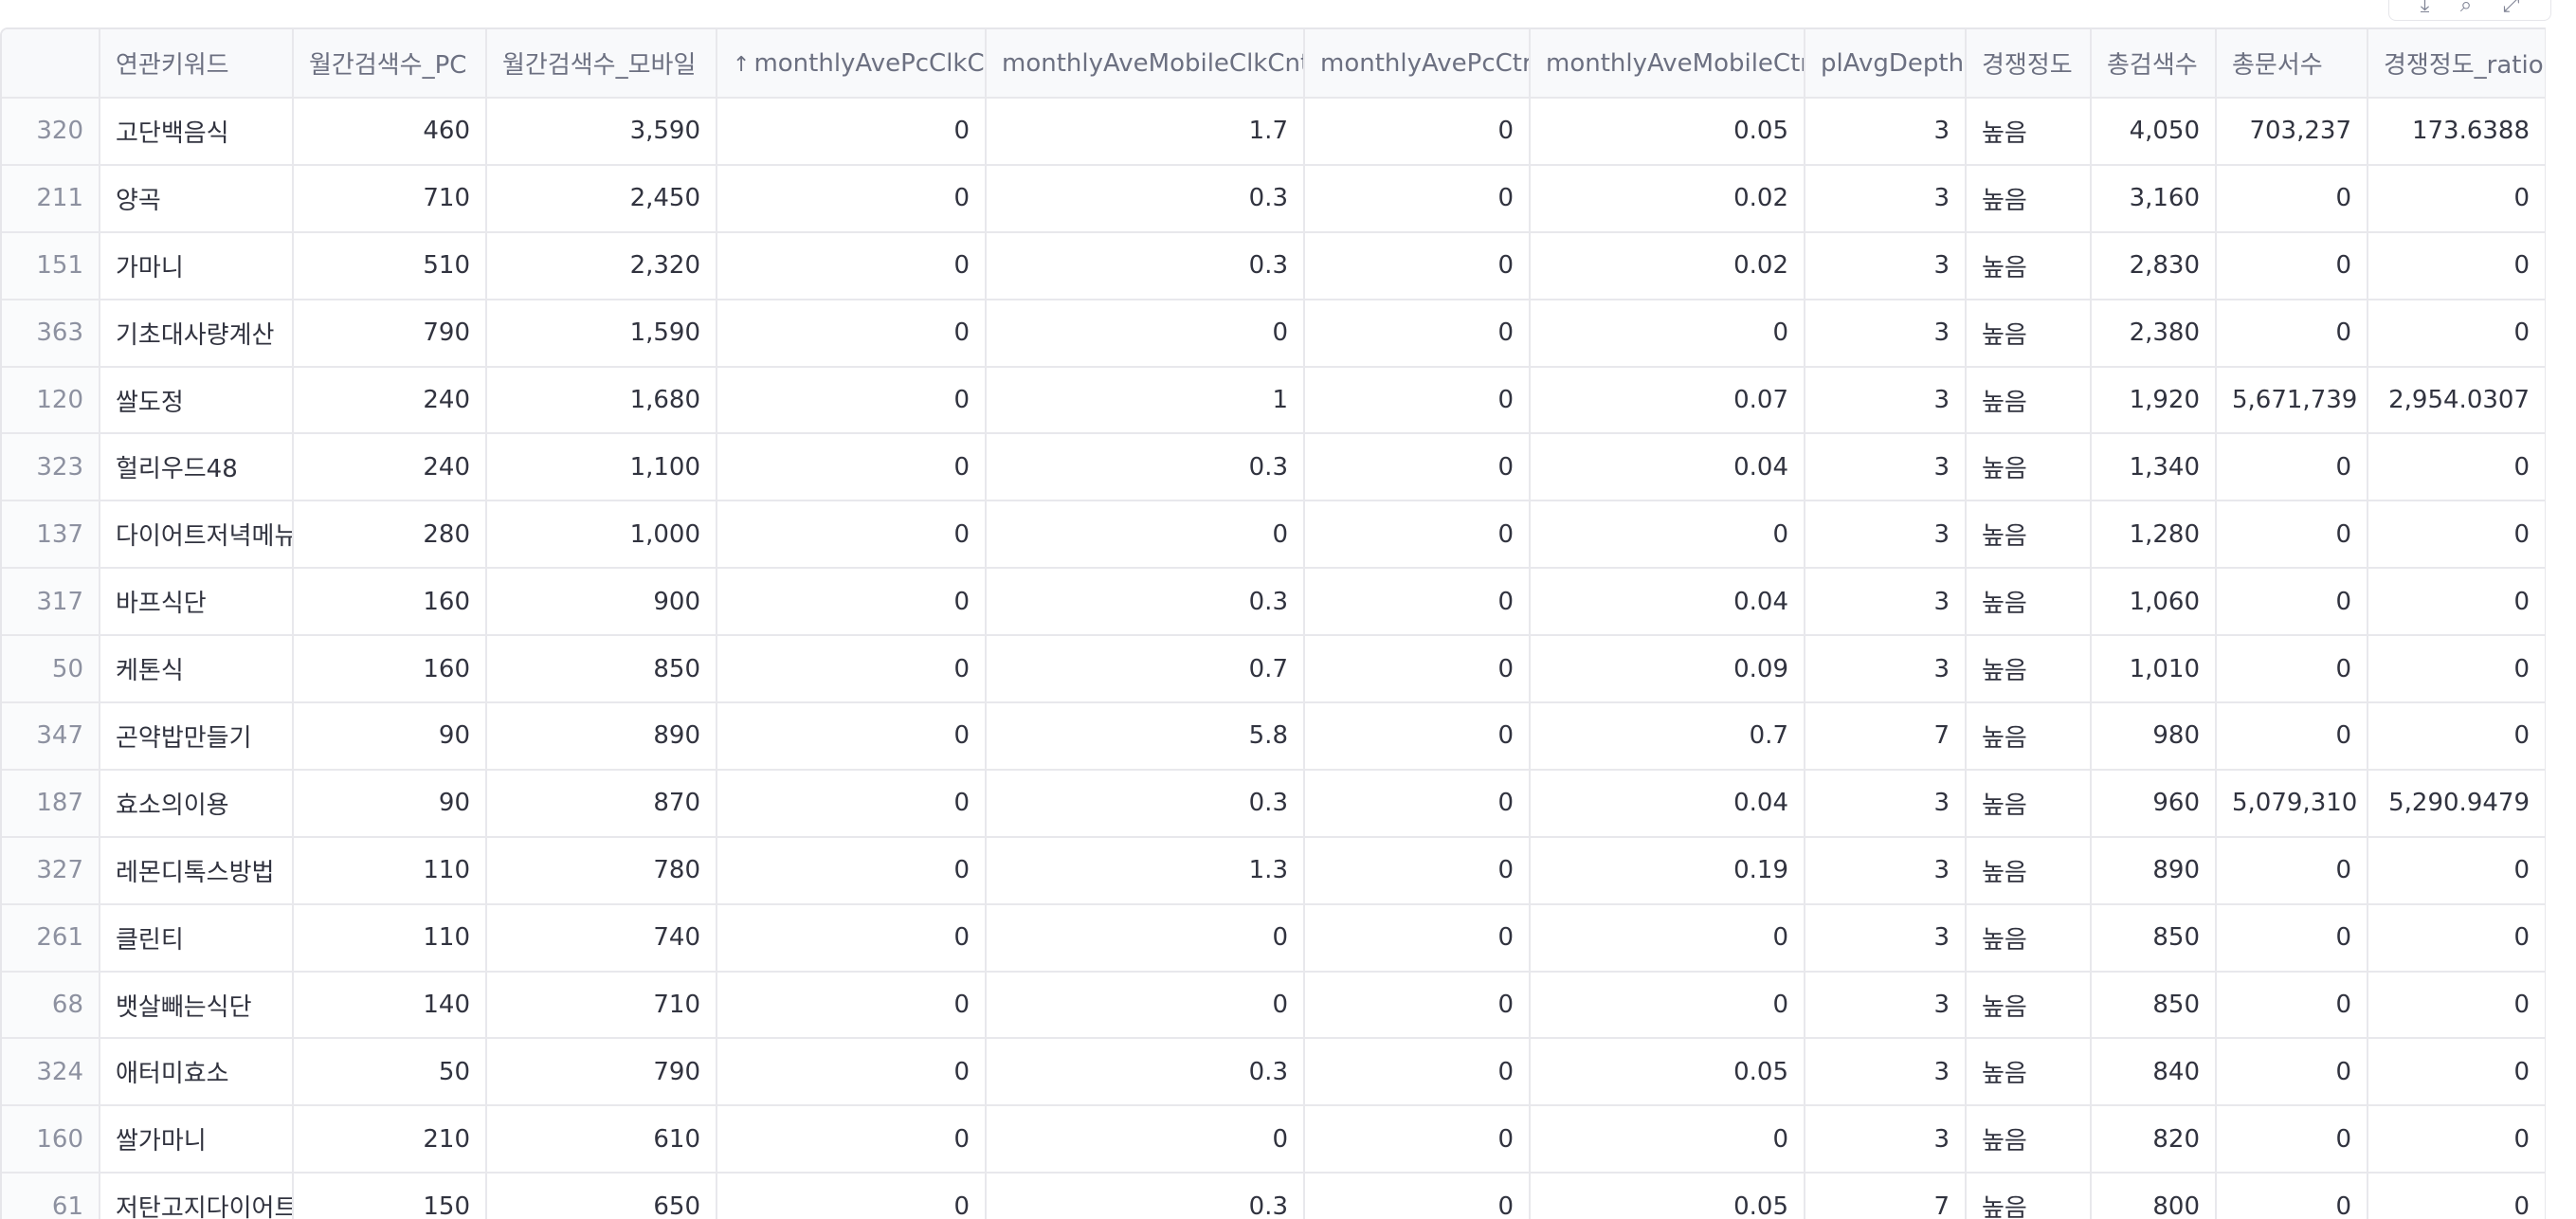 The image size is (2576, 1219). I want to click on column-header-mobile-clk: monthlyAveMobileClkCnt, so click(1145, 64).